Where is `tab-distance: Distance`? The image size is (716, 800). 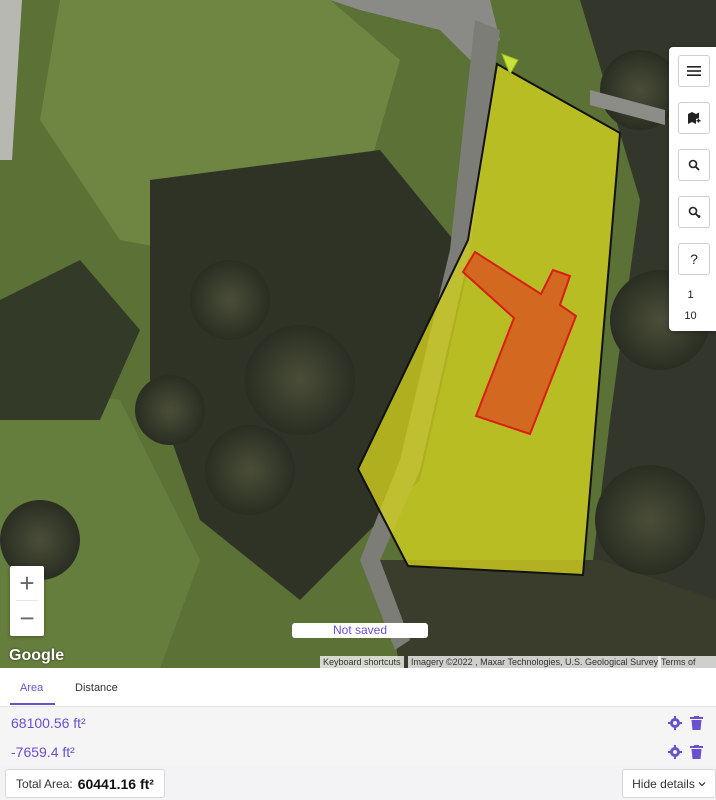 tab-distance: Distance is located at coordinates (96, 688).